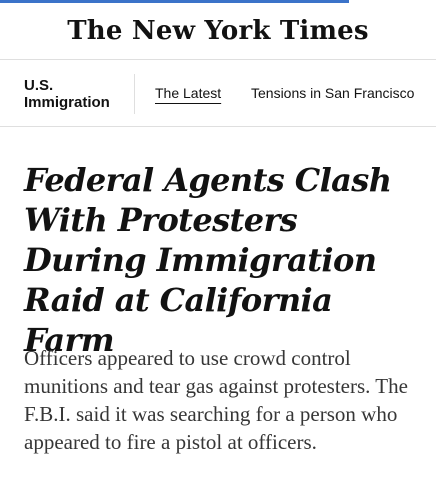 The height and width of the screenshot is (500, 436). What do you see at coordinates (74, 94) in the screenshot?
I see `section-title: U.S. Immigration` at bounding box center [74, 94].